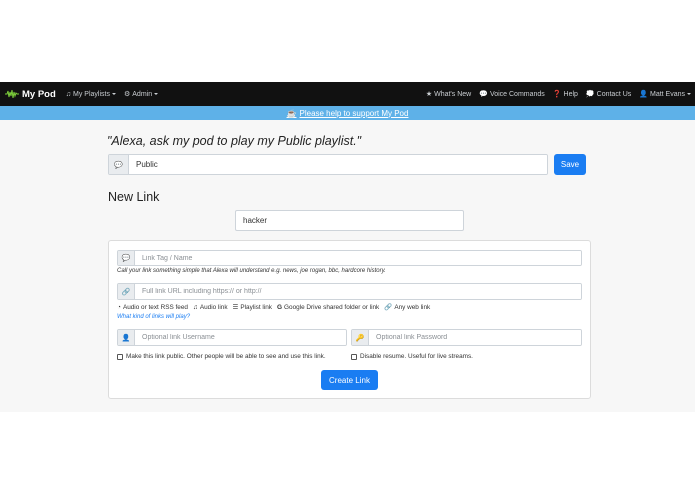 Image resolution: width=695 pixels, height=494 pixels. Describe the element at coordinates (12, 94) in the screenshot. I see `soundwave-logo-icon` at that location.